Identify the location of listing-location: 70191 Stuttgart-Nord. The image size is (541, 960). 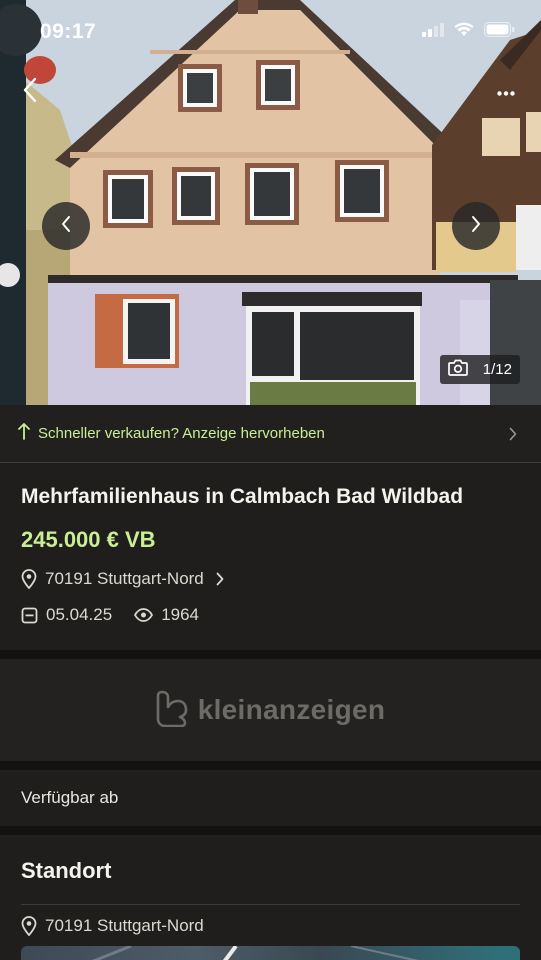
(124, 578).